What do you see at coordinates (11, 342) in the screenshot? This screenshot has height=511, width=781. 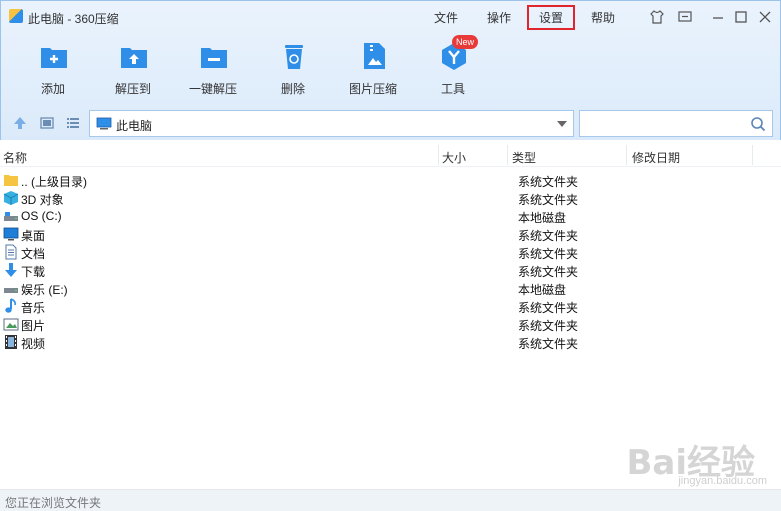 I see `video-icon` at bounding box center [11, 342].